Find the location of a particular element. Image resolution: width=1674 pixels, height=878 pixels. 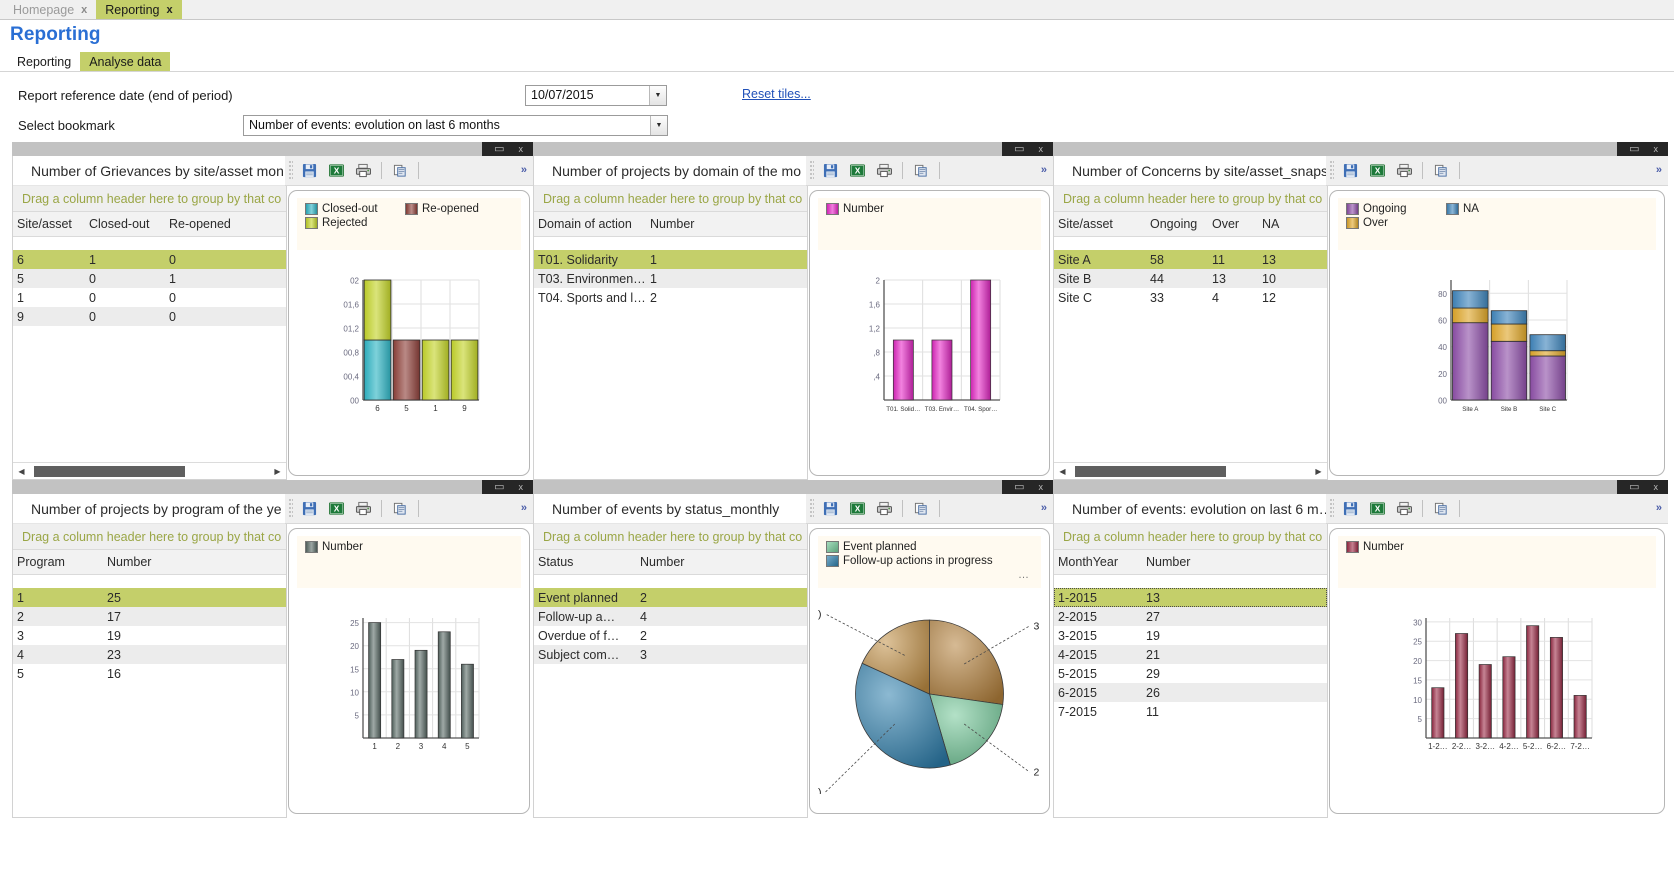

table-row: 3 19 is located at coordinates (149, 635).